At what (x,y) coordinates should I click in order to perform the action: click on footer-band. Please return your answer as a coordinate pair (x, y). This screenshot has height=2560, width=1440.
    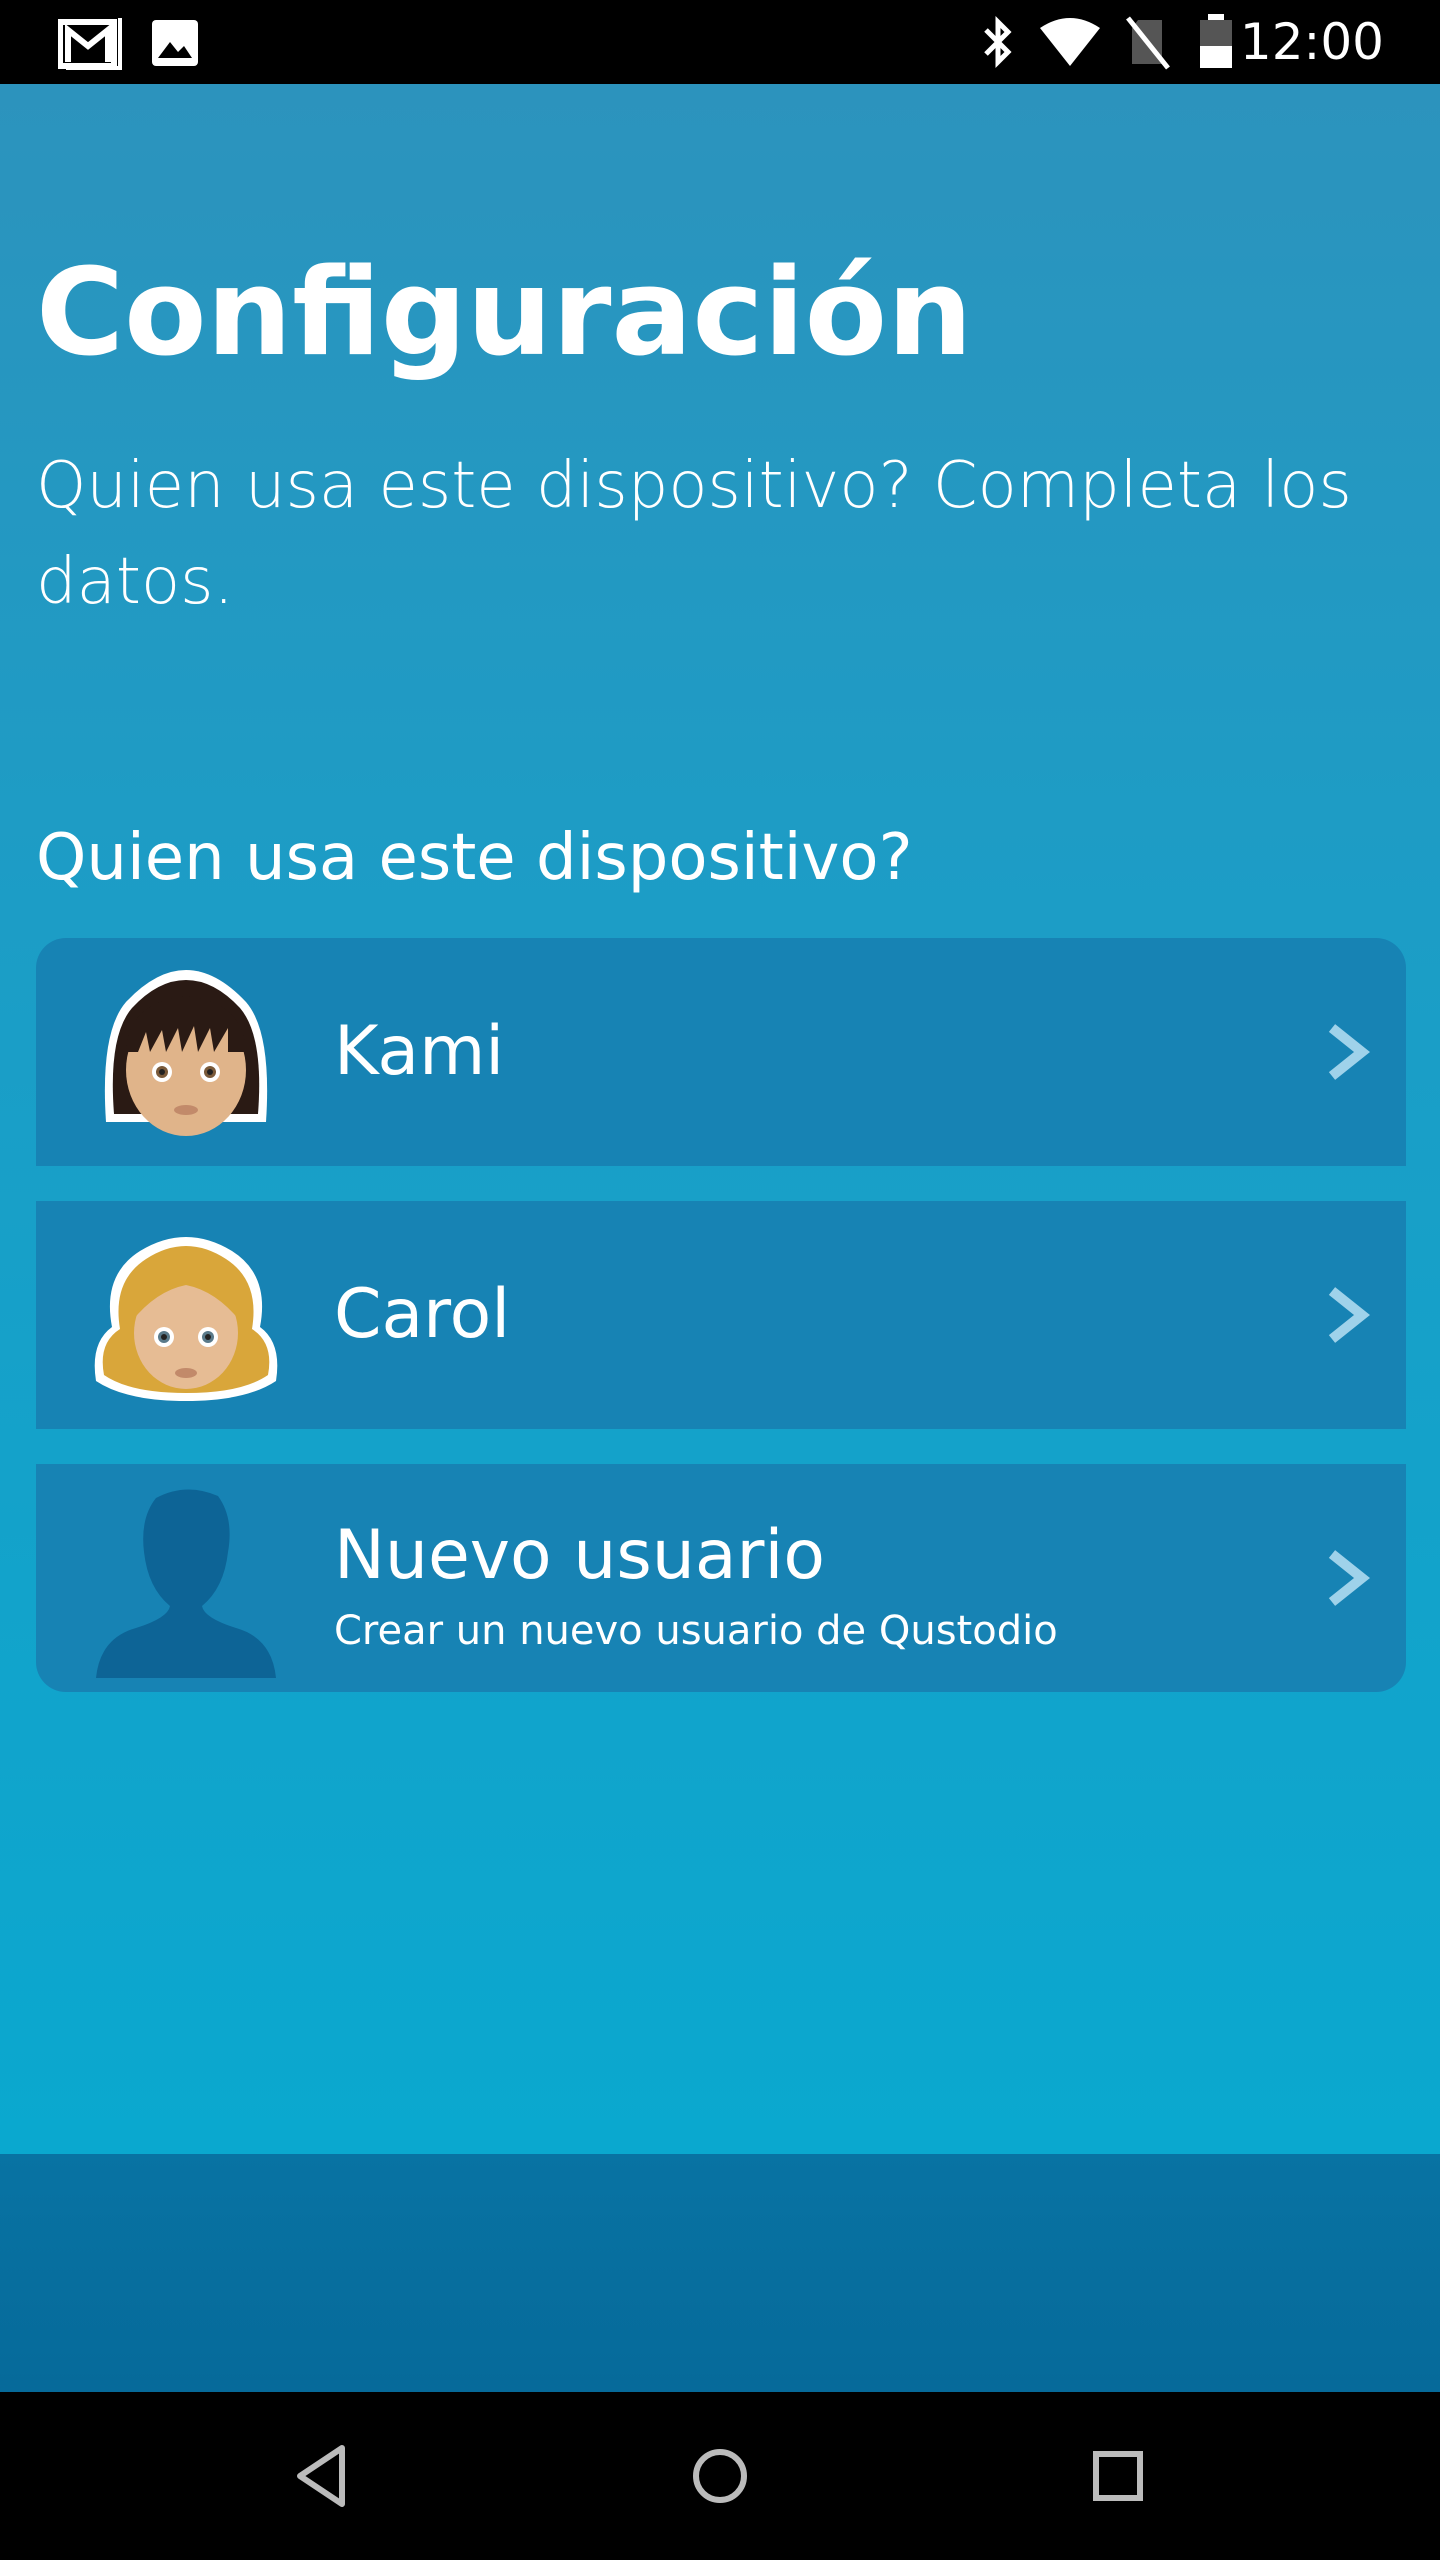
    Looking at the image, I should click on (720, 2273).